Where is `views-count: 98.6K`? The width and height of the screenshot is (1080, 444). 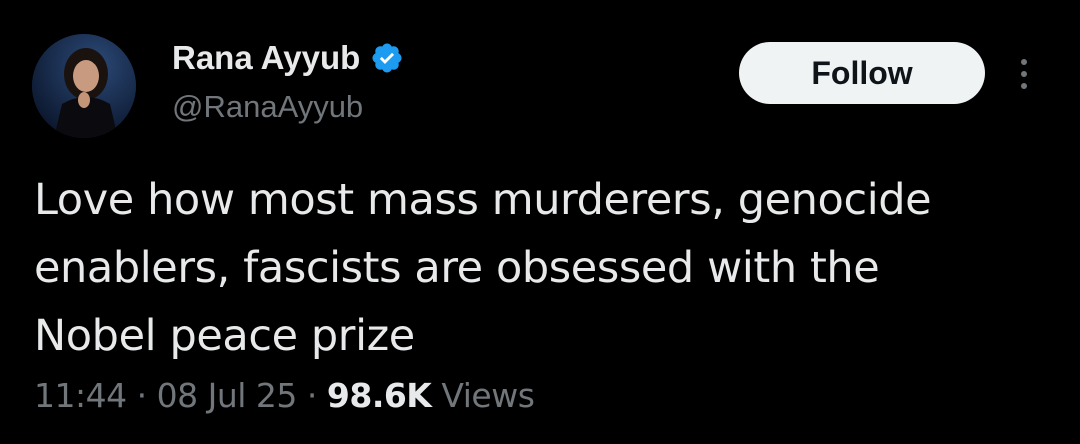
views-count: 98.6K is located at coordinates (379, 395).